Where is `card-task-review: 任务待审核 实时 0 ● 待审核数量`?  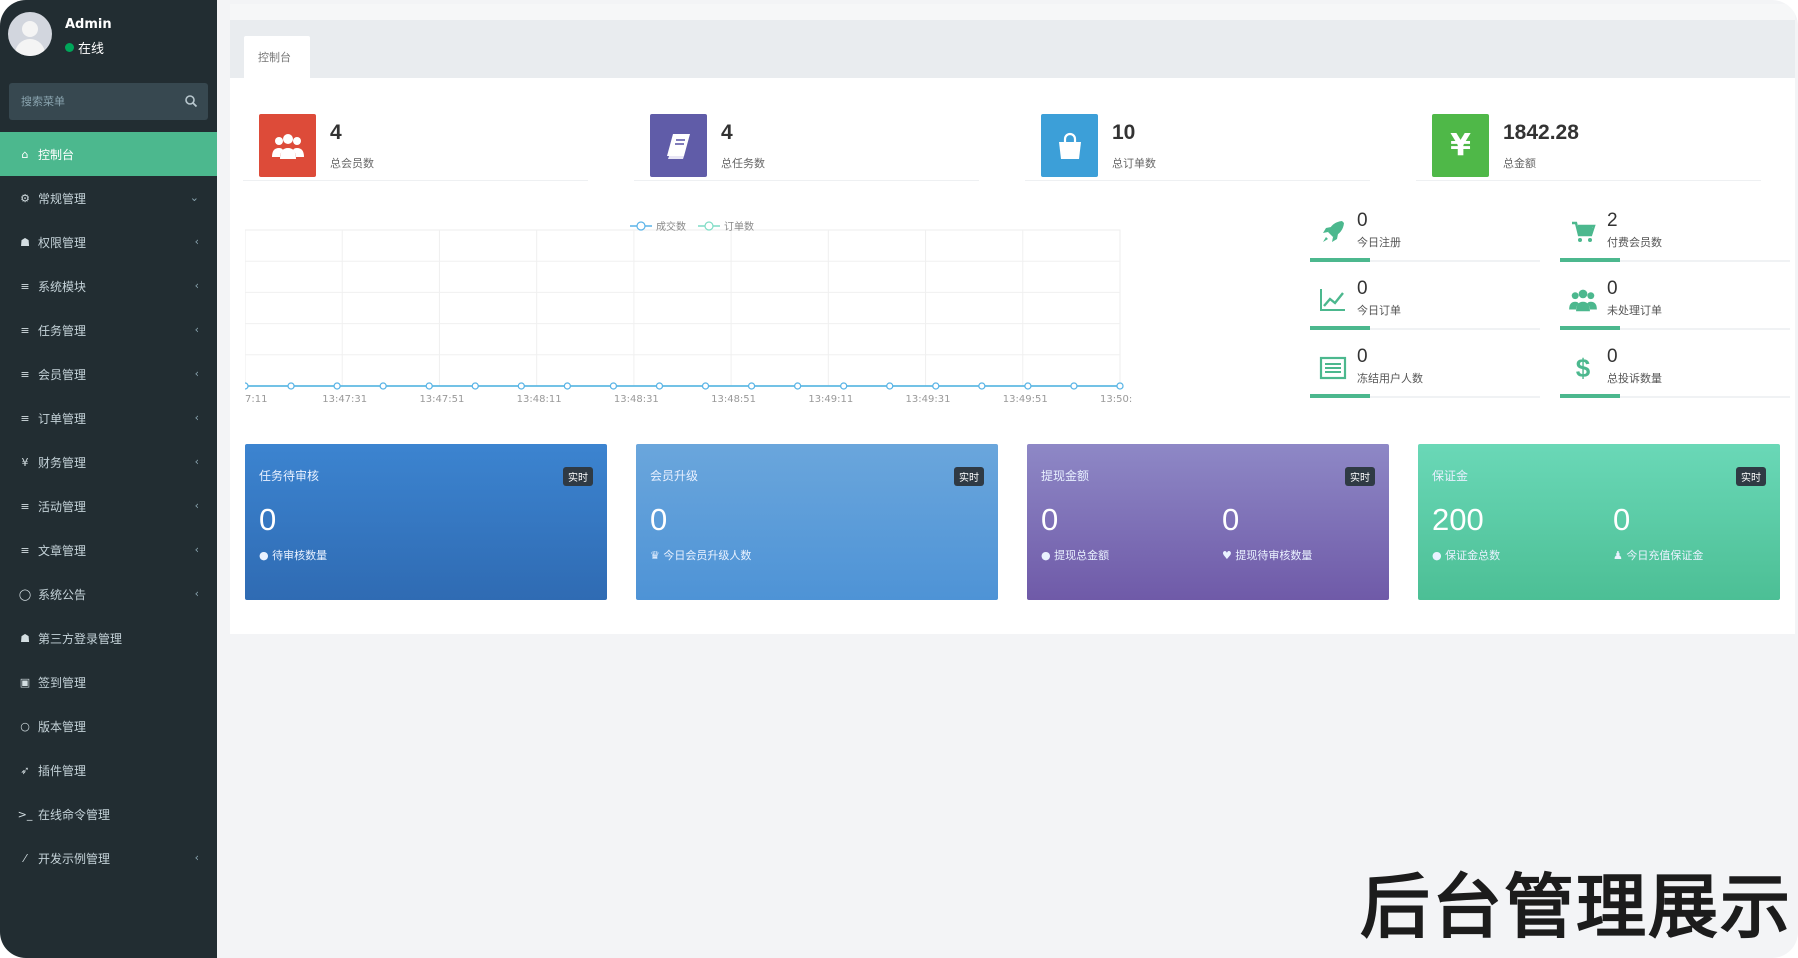
card-task-review: 任务待审核 实时 0 ● 待审核数量 is located at coordinates (426, 522).